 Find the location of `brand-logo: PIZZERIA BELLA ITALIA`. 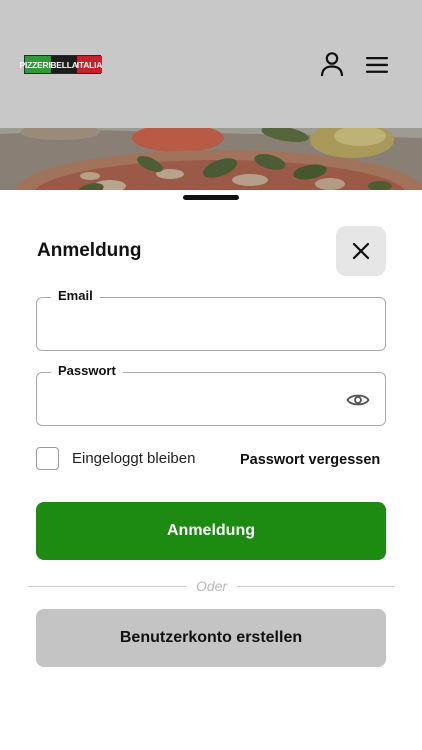

brand-logo: PIZZERIA BELLA ITALIA is located at coordinates (60, 64).